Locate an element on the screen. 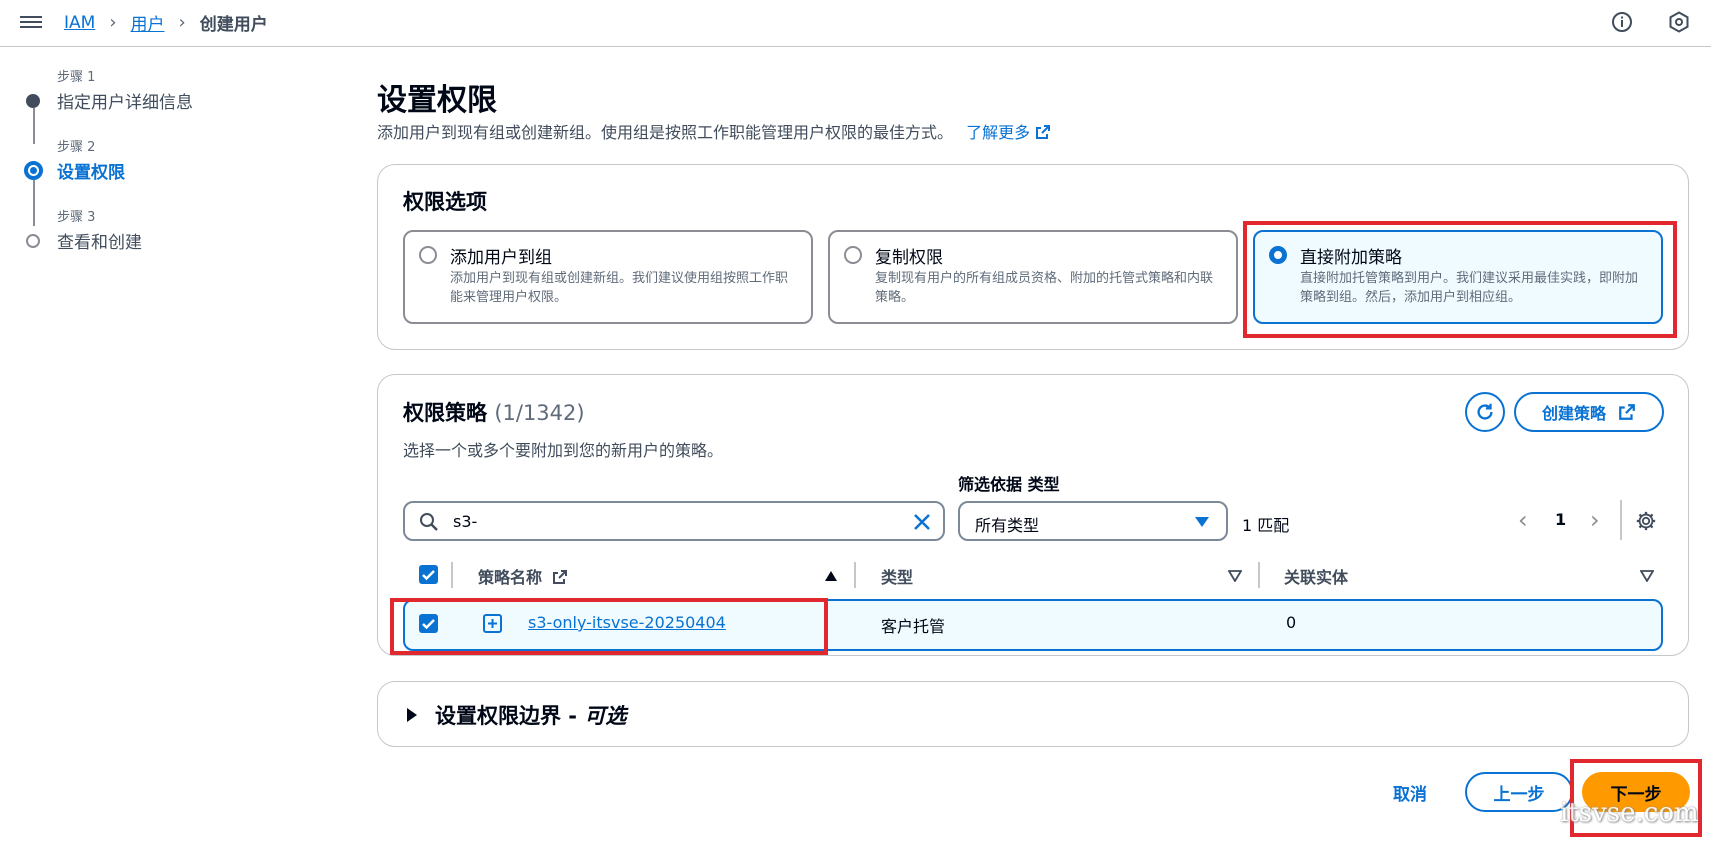 The width and height of the screenshot is (1711, 844). top-navigation: IAM › 用户 › 创建用户 is located at coordinates (855, 23).